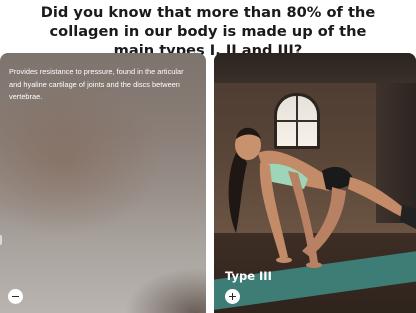 This screenshot has width=416, height=313. What do you see at coordinates (1, 240) in the screenshot?
I see `carousel-edge-indicator` at bounding box center [1, 240].